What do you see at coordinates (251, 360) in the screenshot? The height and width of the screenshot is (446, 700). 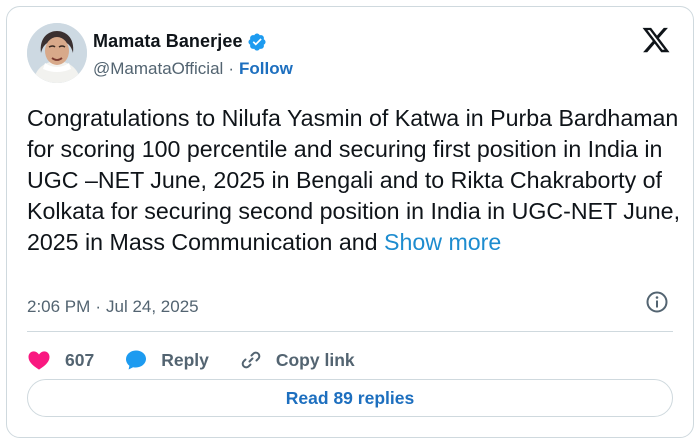 I see `link-icon` at bounding box center [251, 360].